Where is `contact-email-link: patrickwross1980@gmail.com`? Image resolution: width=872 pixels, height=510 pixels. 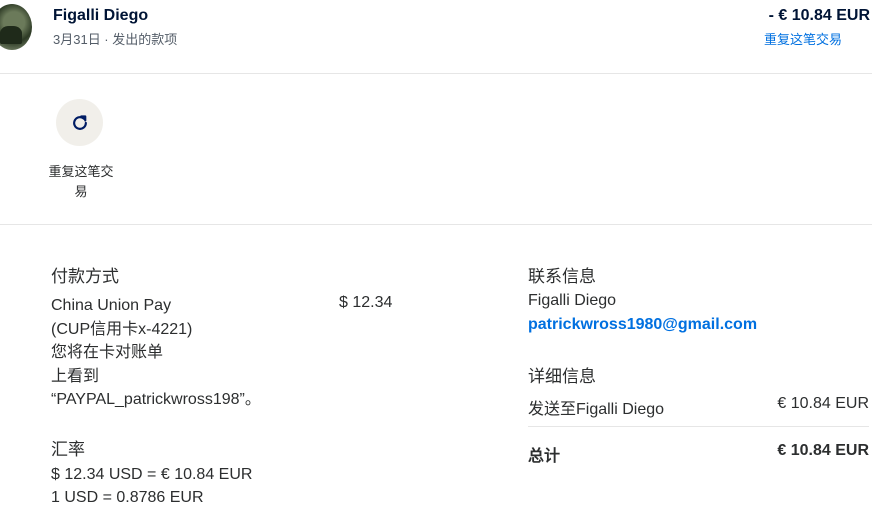
contact-email-link: patrickwross1980@gmail.com is located at coordinates (642, 325).